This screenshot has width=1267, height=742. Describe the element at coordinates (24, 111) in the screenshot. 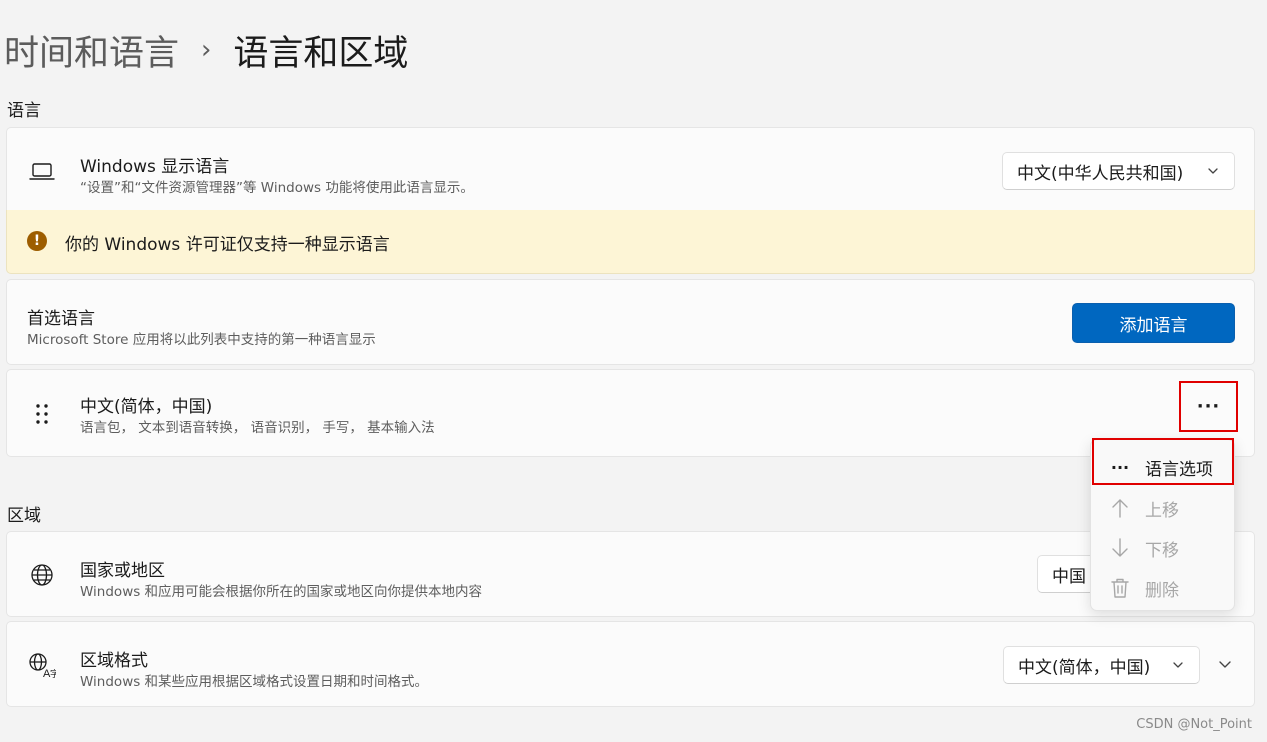

I see `section-label-language: 语言` at that location.